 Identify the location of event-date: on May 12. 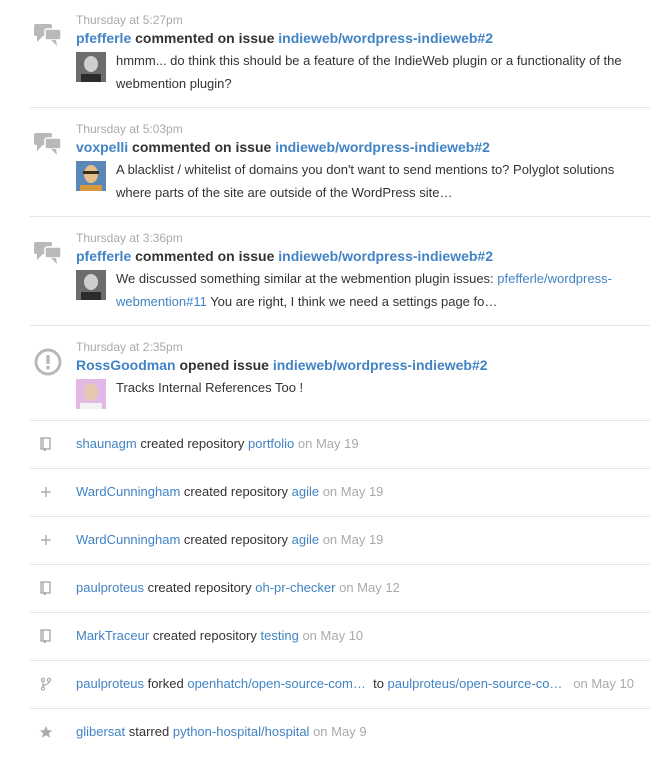
(369, 587).